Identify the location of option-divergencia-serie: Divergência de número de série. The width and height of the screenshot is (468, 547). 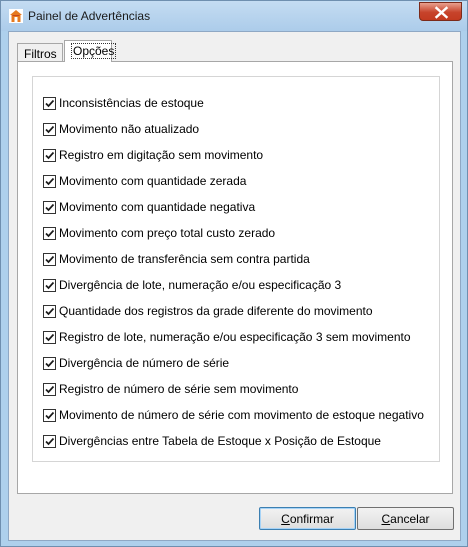
(136, 363).